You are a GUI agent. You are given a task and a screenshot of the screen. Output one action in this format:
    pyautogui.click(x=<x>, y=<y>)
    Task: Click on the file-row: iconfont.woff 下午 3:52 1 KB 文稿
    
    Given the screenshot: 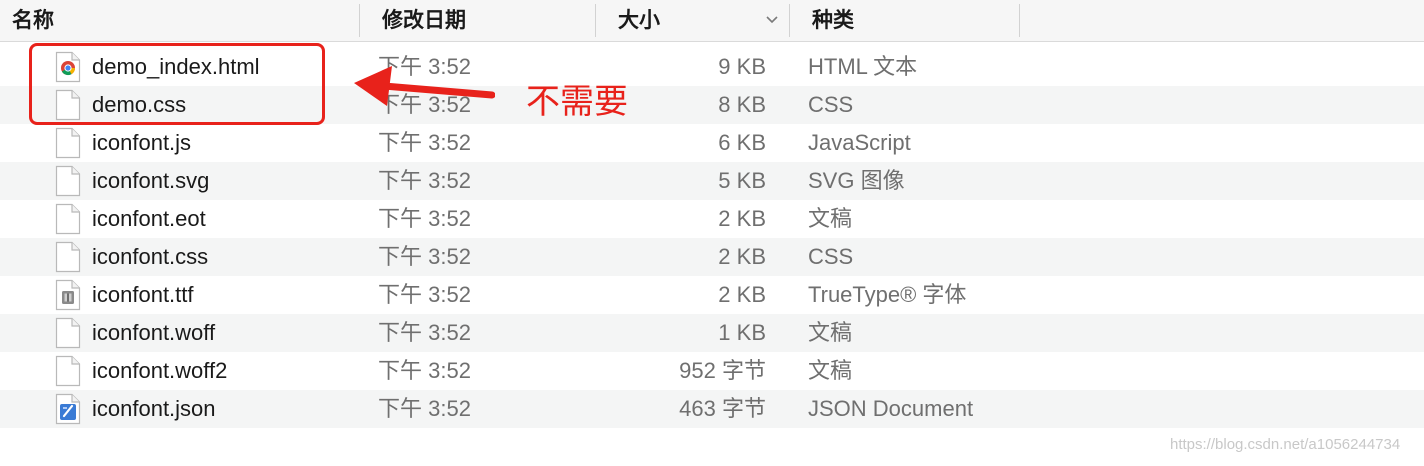 What is the action you would take?
    pyautogui.click(x=712, y=333)
    